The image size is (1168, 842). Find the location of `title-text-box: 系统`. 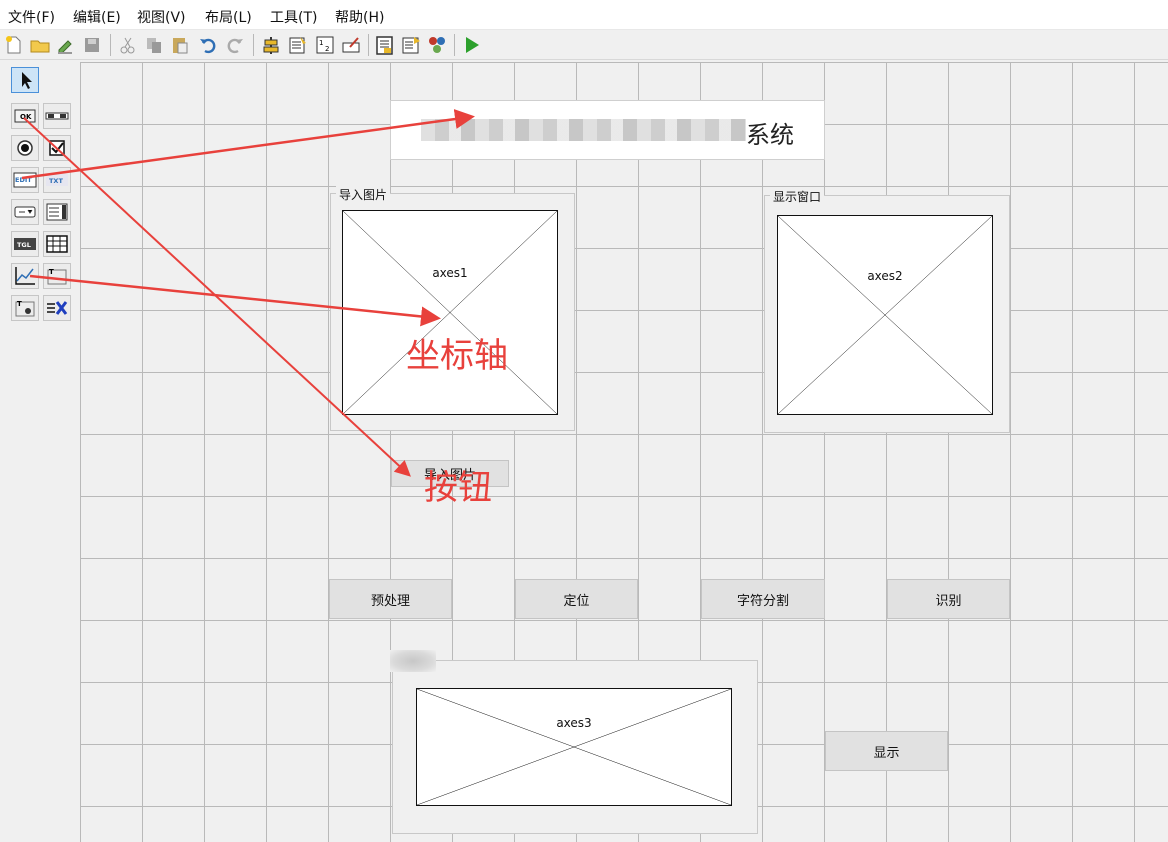

title-text-box: 系统 is located at coordinates (607, 130).